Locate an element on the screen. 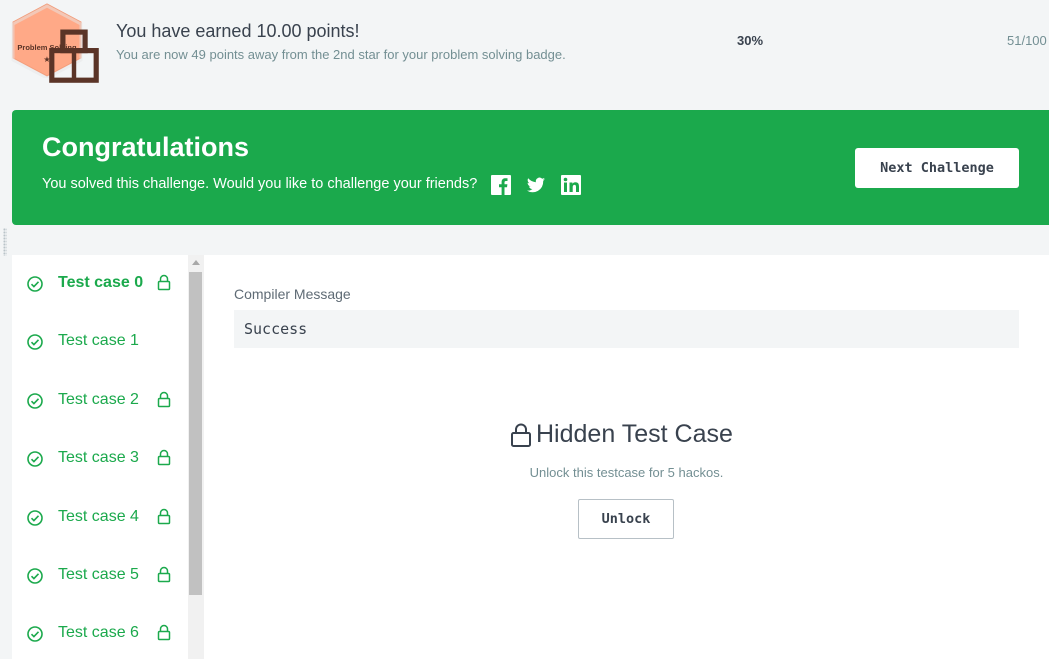 This screenshot has height=659, width=1049. badge-progress-count: 51/100 is located at coordinates (1027, 40).